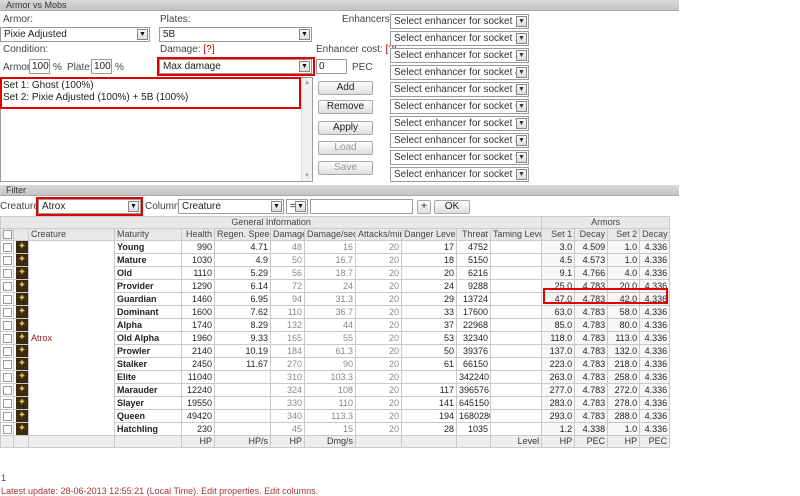 The image size is (800, 496). What do you see at coordinates (7, 234) in the screenshot?
I see `select-all-checkbox` at bounding box center [7, 234].